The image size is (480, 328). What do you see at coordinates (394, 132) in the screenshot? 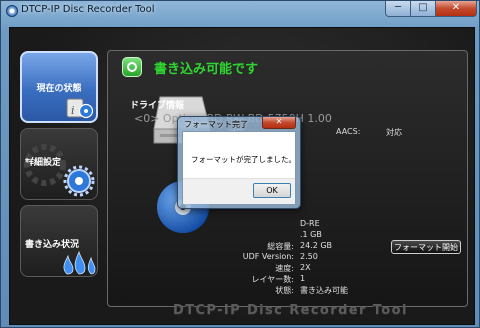
I see `aacs-value: 対応` at bounding box center [394, 132].